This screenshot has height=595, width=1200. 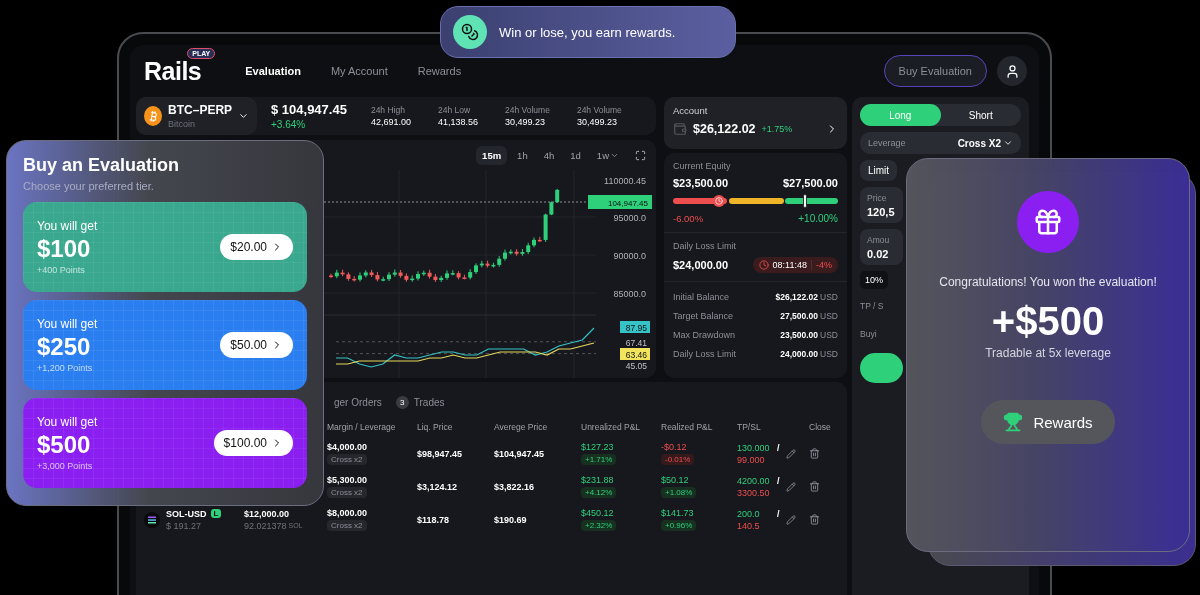 I want to click on symbol-selector: BTC–PERP Bitcoin, so click(x=196, y=116).